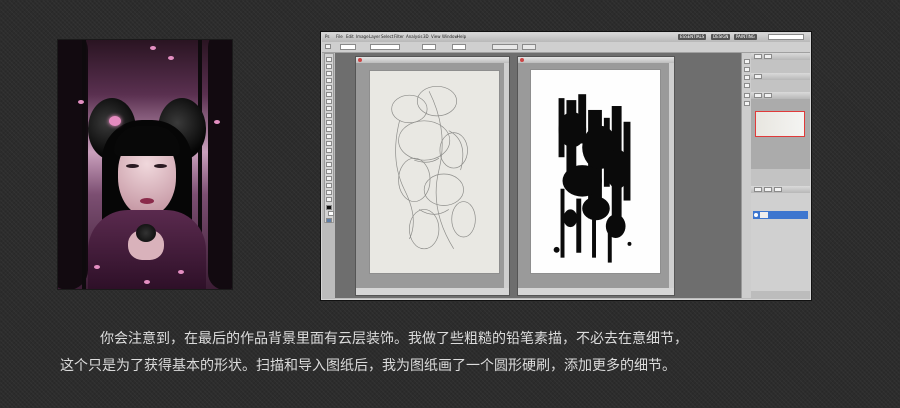 The height and width of the screenshot is (408, 900). What do you see at coordinates (147, 141) in the screenshot?
I see `hair-bangs` at bounding box center [147, 141].